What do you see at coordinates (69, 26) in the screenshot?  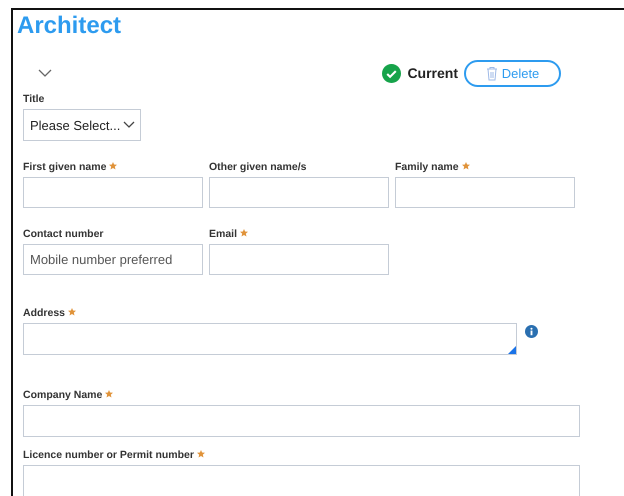 I see `page-heading: Architect` at bounding box center [69, 26].